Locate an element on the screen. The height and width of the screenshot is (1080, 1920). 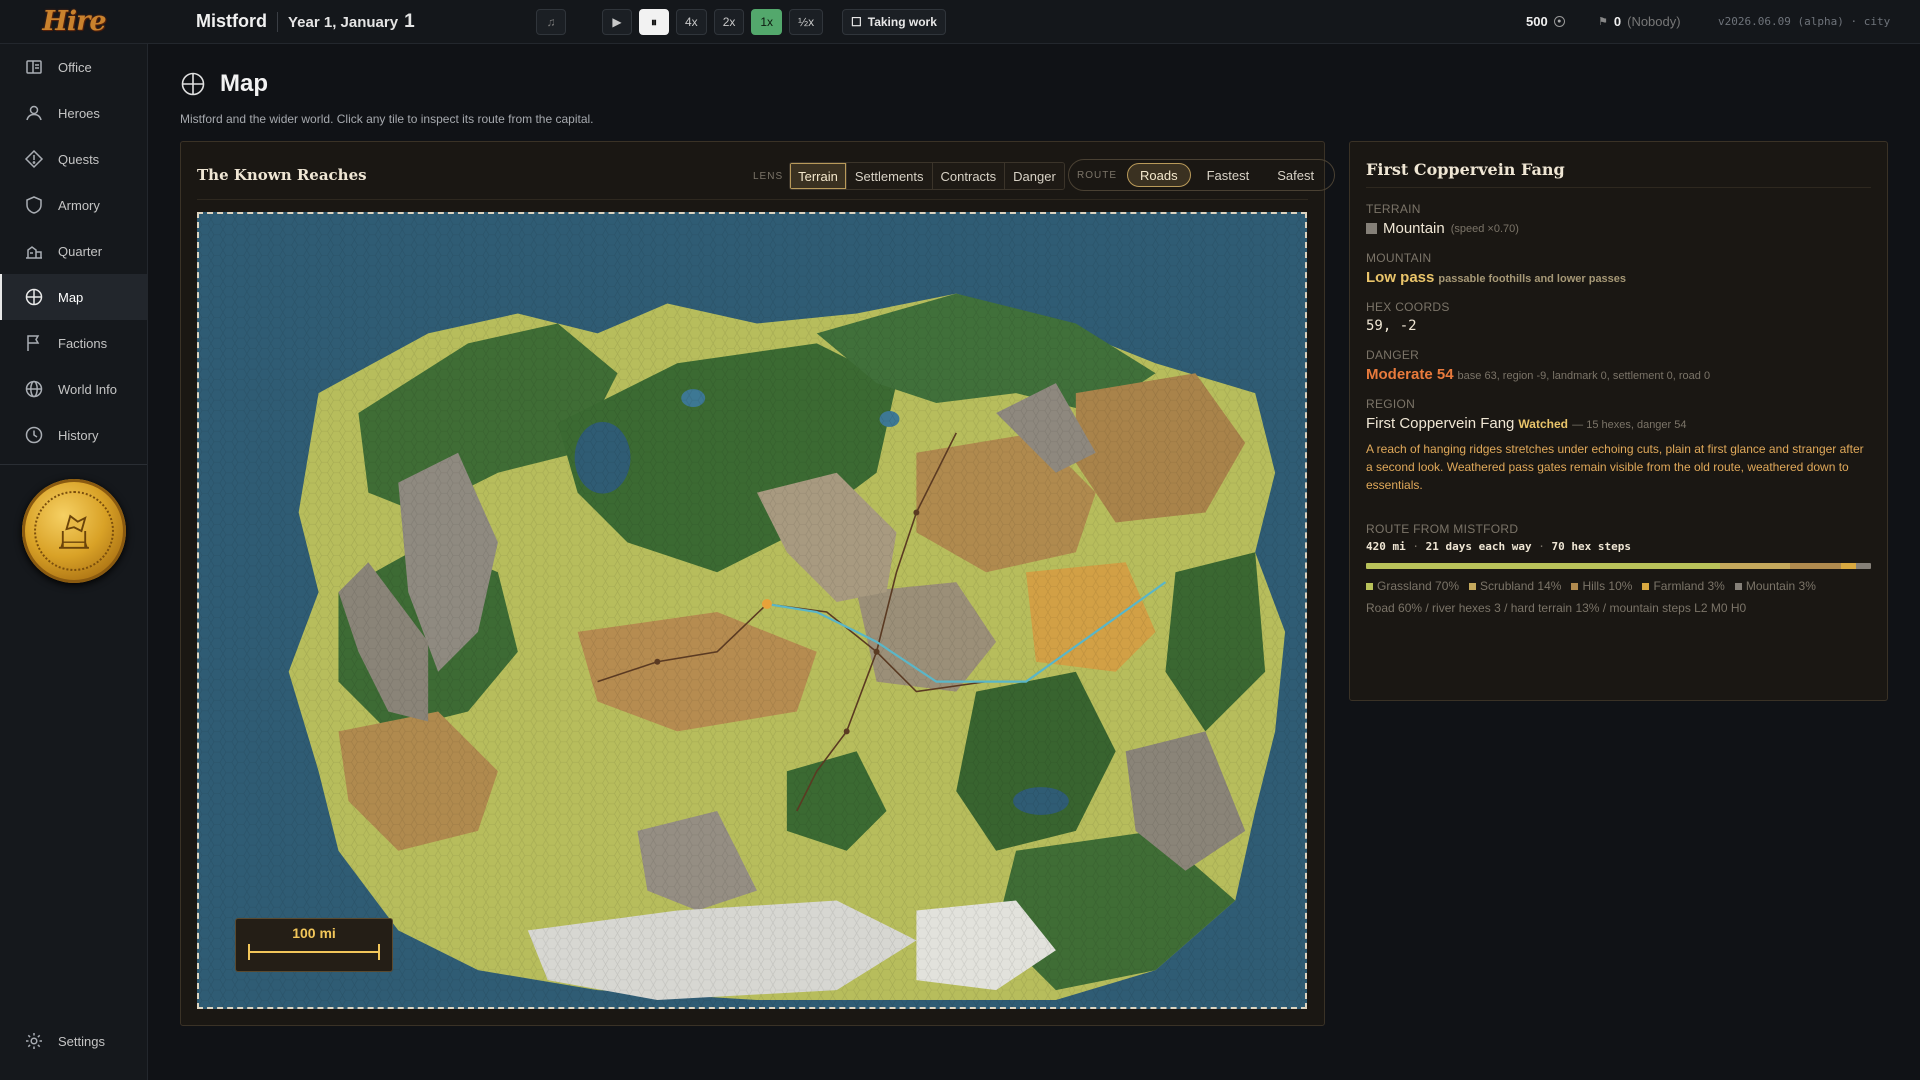
section-label: MOUNTAIN is located at coordinates (1399, 258).